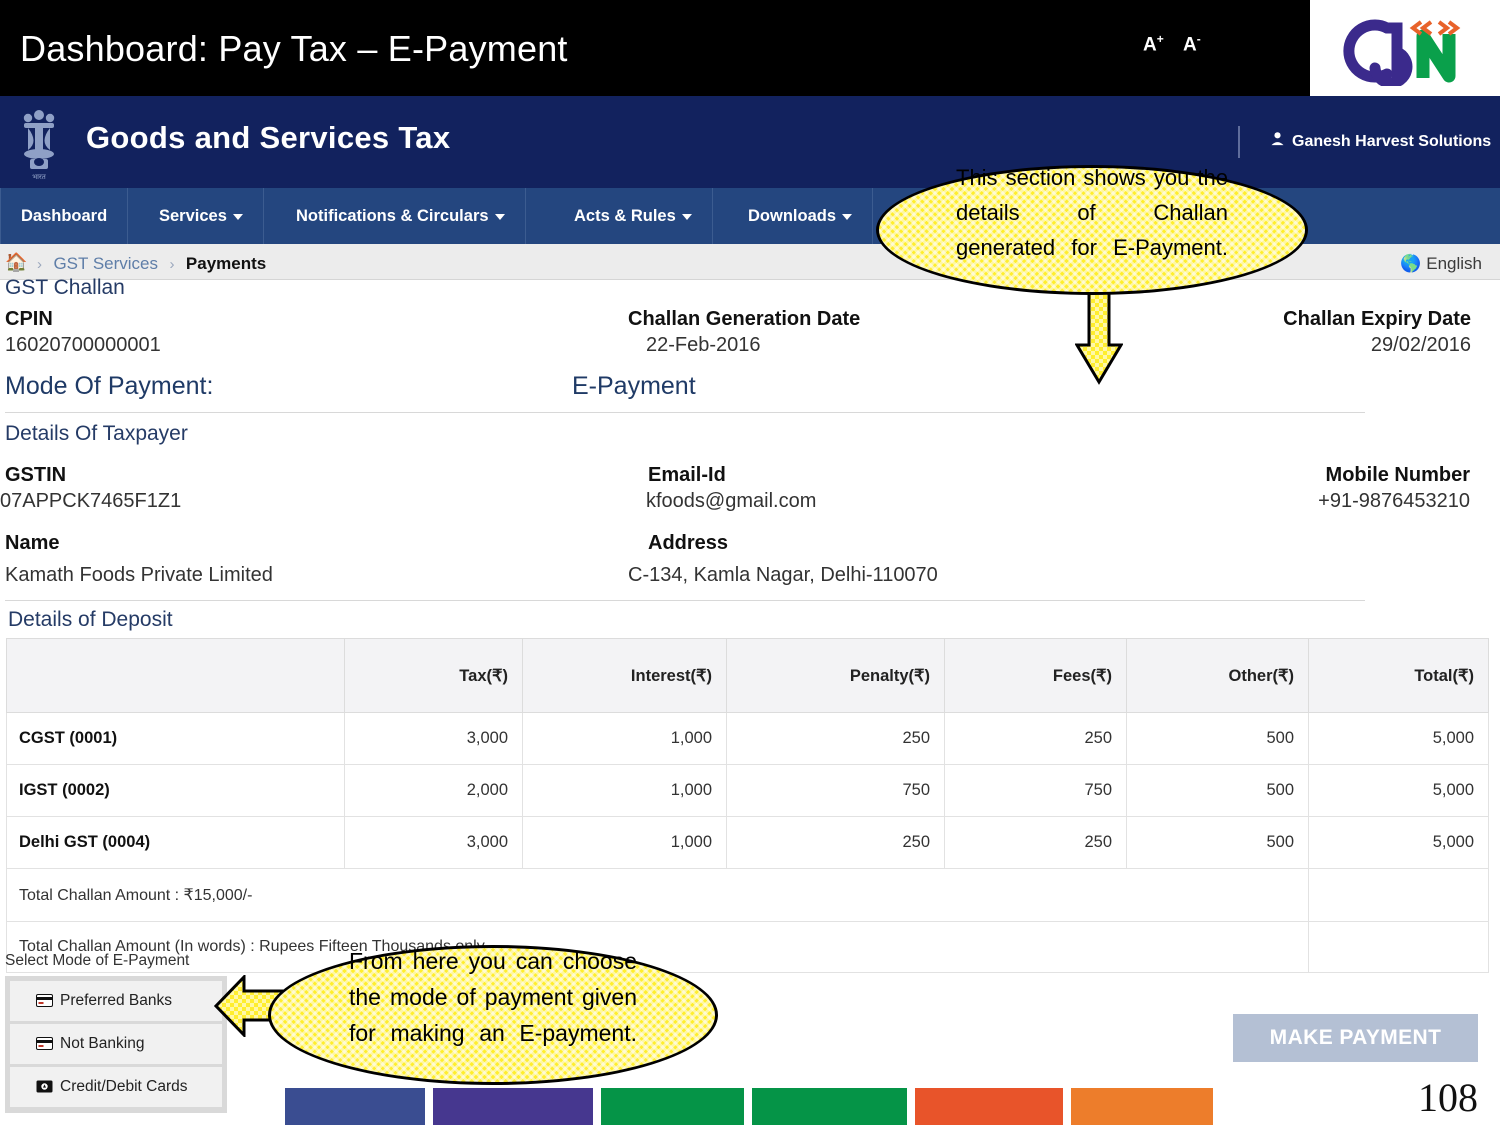  I want to click on gstn-logo-icon, so click(1402, 52).